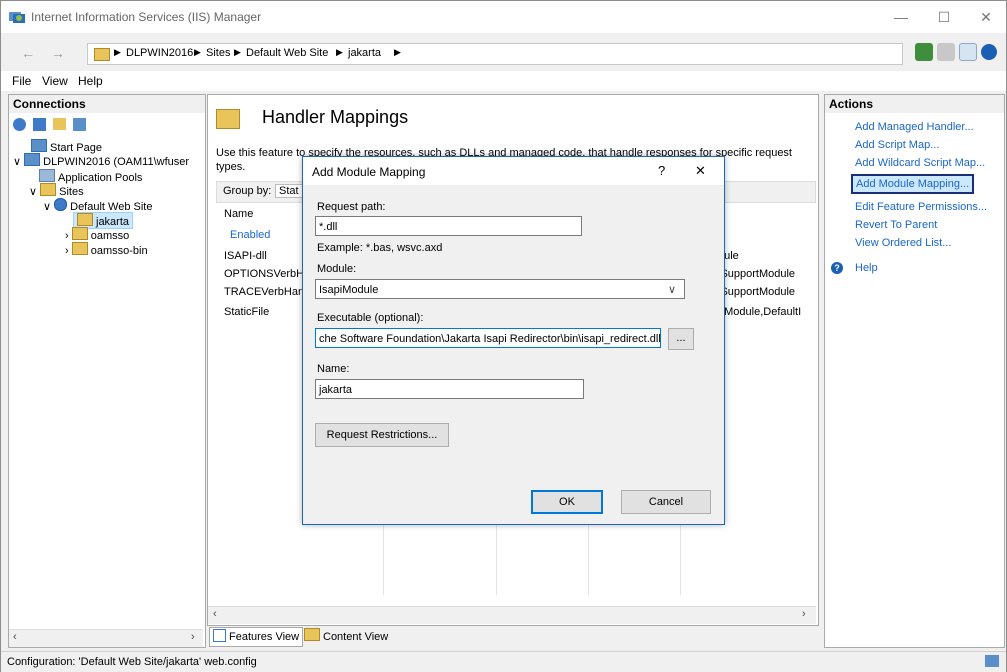  Describe the element at coordinates (66, 146) in the screenshot. I see `tree-item-start-page: Start Page` at that location.